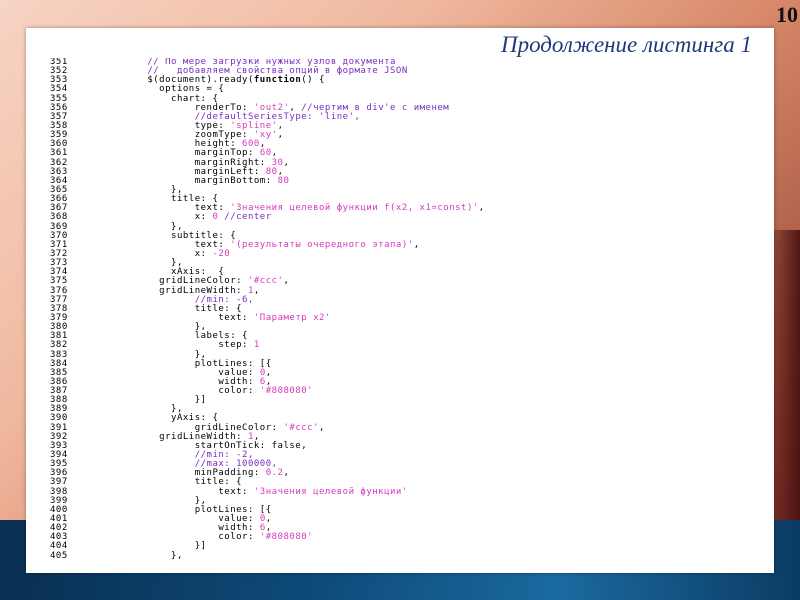  Describe the element at coordinates (141, 555) in the screenshot. I see `code-text: },` at that location.